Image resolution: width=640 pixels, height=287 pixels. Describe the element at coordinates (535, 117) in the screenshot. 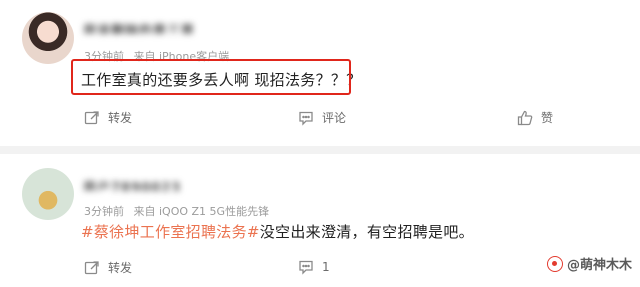

I see `like-button: 赞` at that location.